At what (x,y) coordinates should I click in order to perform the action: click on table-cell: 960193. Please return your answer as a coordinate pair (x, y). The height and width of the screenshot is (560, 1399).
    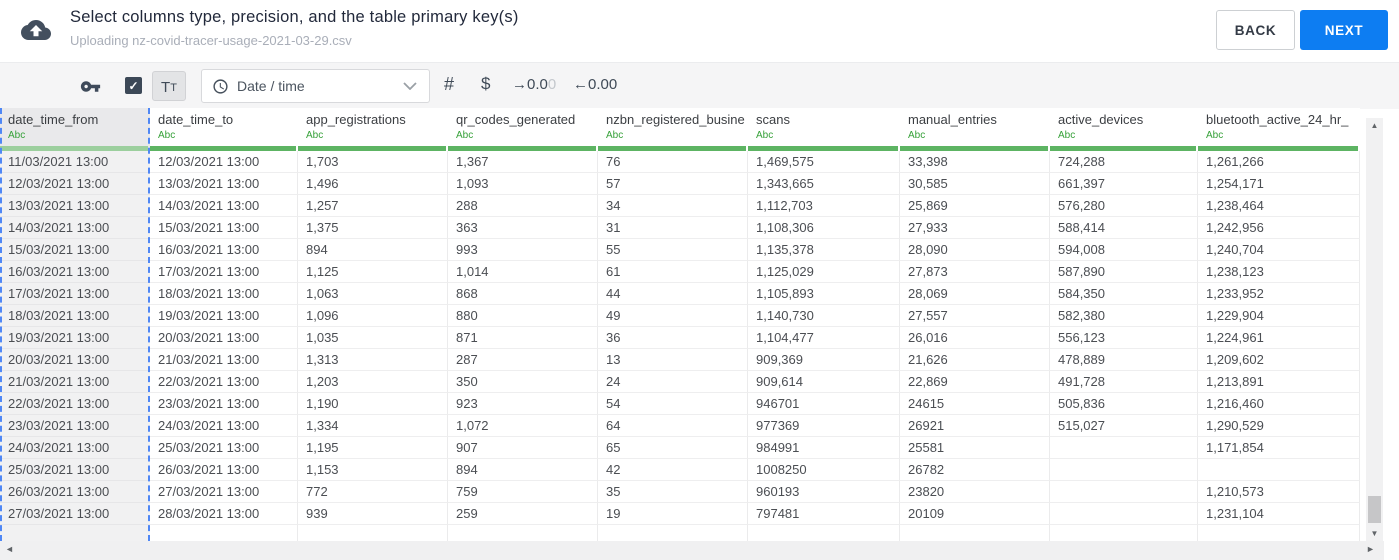
    Looking at the image, I should click on (824, 492).